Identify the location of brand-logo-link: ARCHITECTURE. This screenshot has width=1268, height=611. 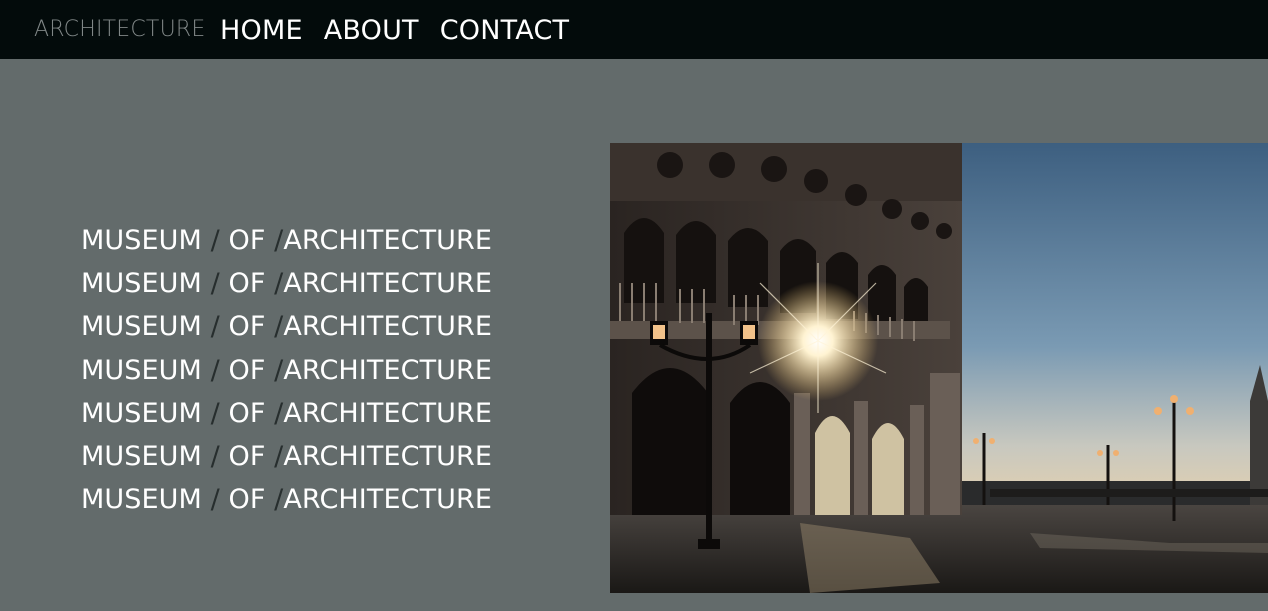
(119, 29).